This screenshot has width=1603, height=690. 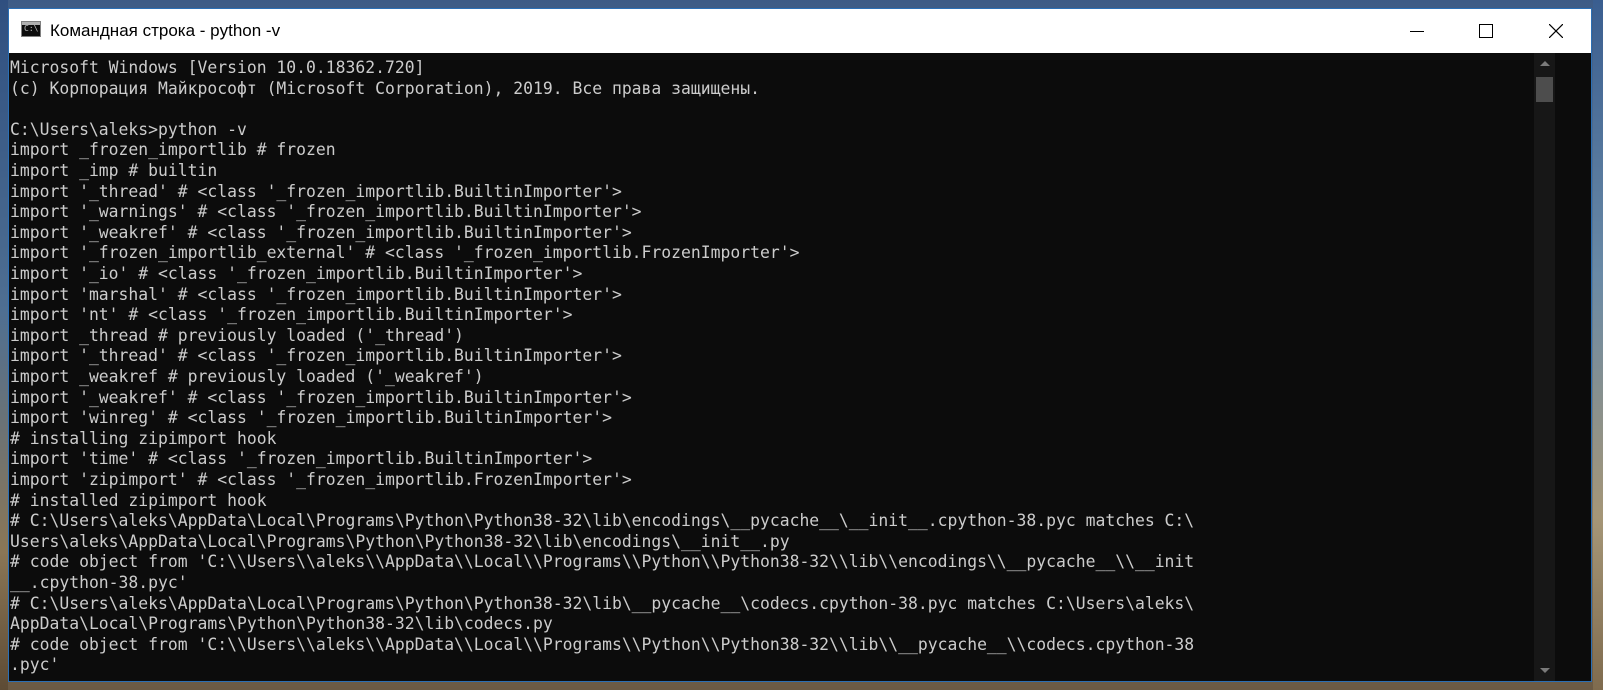 I want to click on title-bar: C:\ Командная строка - python -v, so click(x=800, y=31).